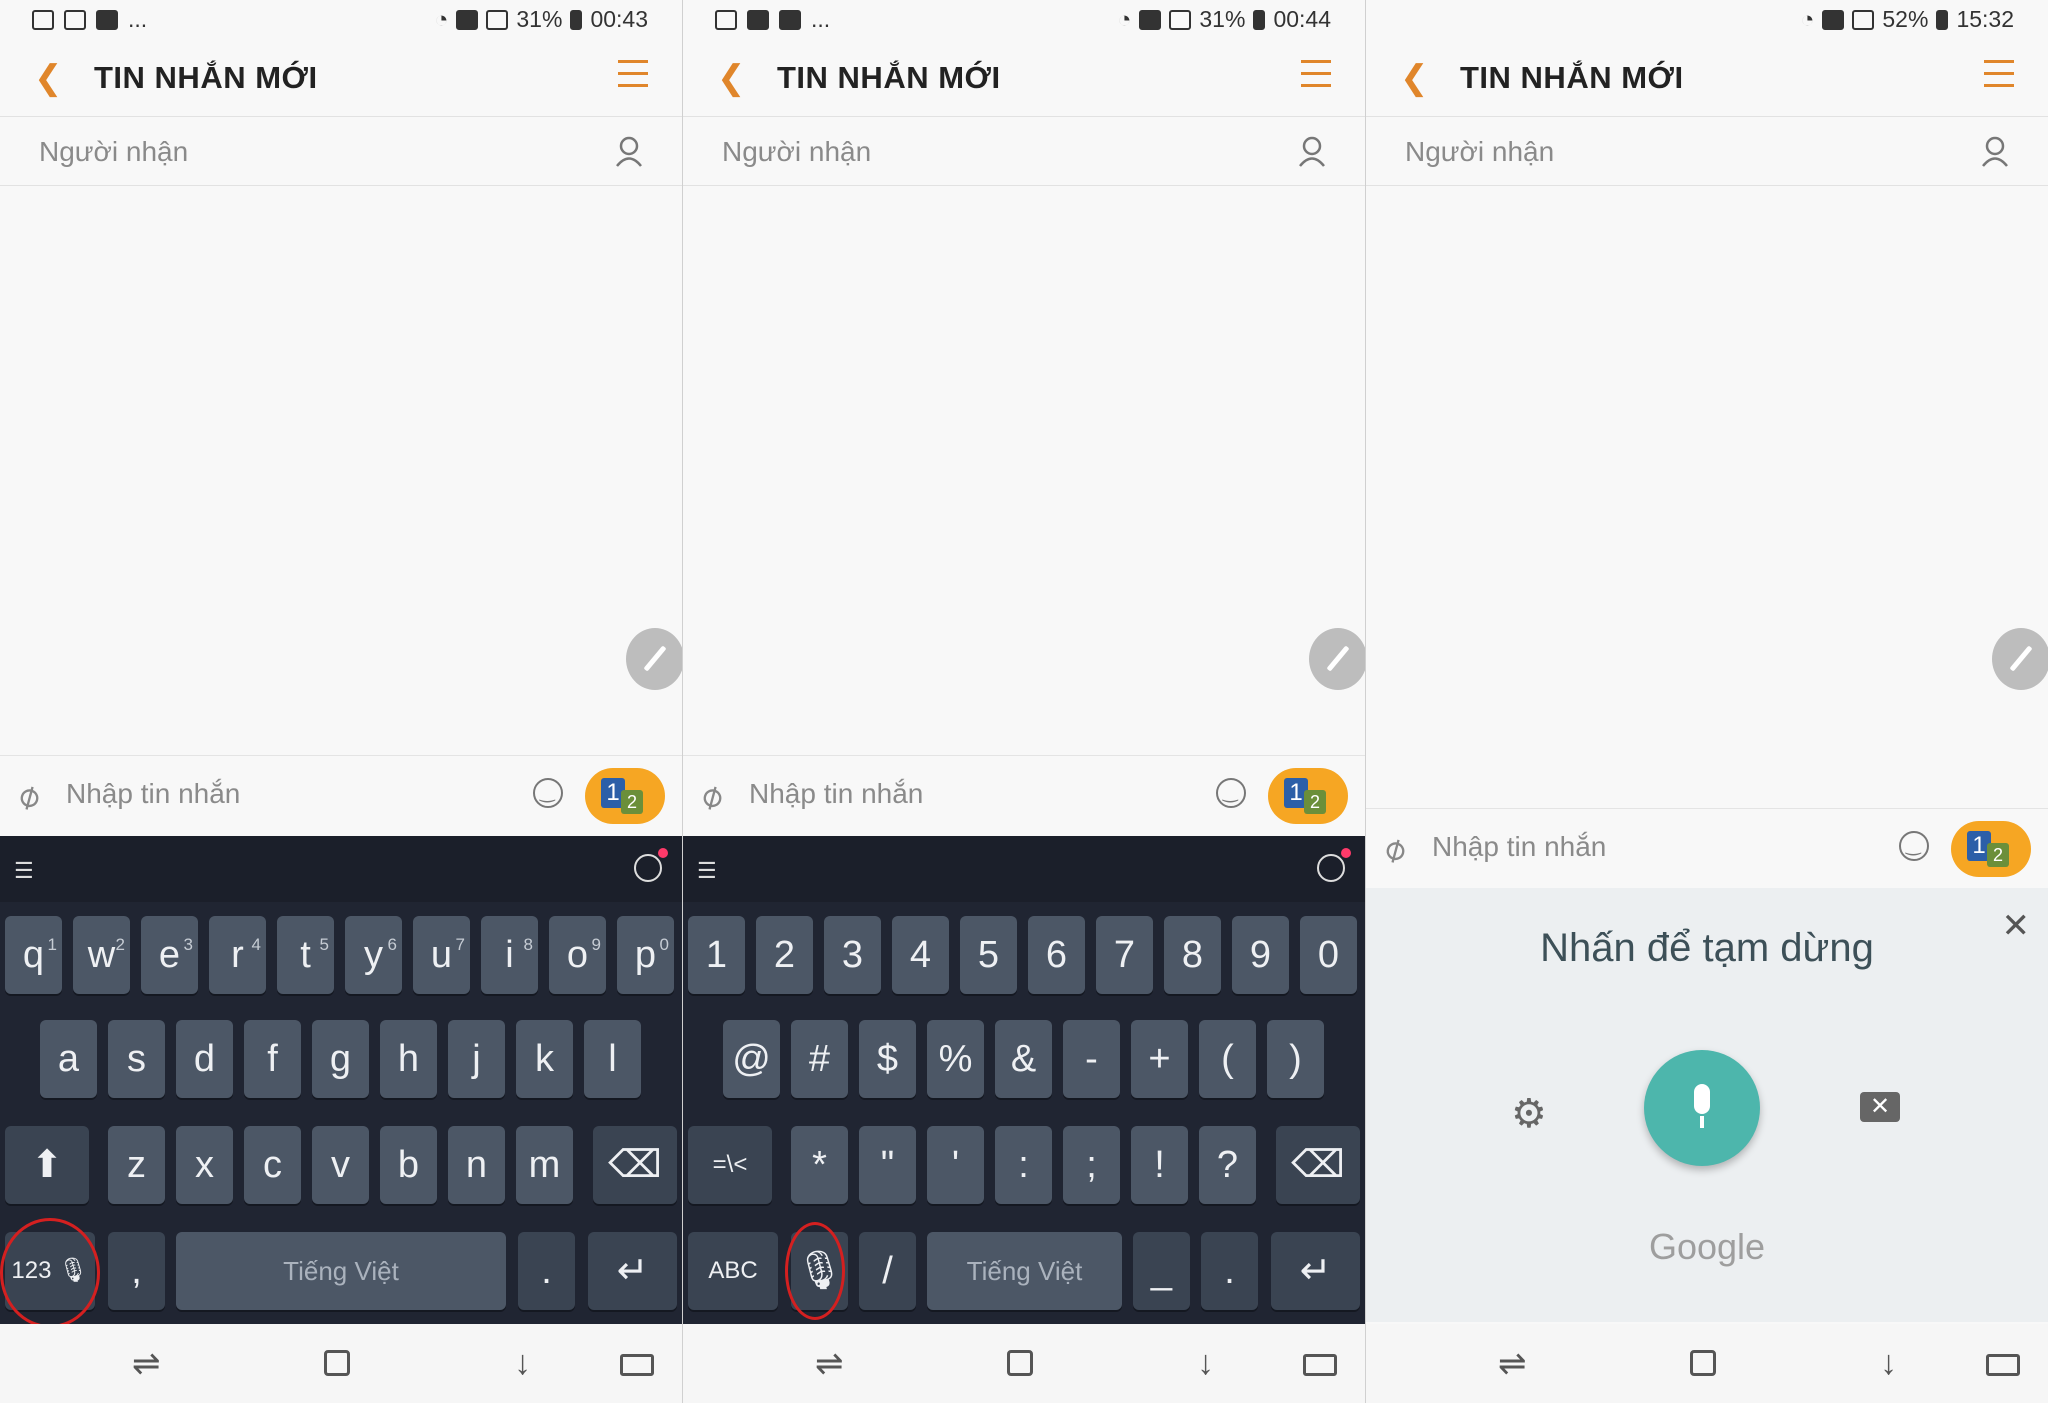 This screenshot has height=1403, width=2048. What do you see at coordinates (1056, 955) in the screenshot?
I see `key-6: 6` at bounding box center [1056, 955].